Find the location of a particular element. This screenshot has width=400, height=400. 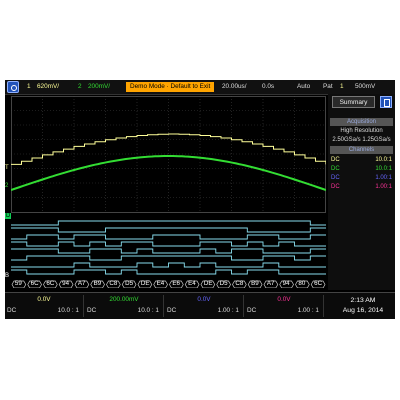

ch3-offset: 0.0V is located at coordinates (204, 299).